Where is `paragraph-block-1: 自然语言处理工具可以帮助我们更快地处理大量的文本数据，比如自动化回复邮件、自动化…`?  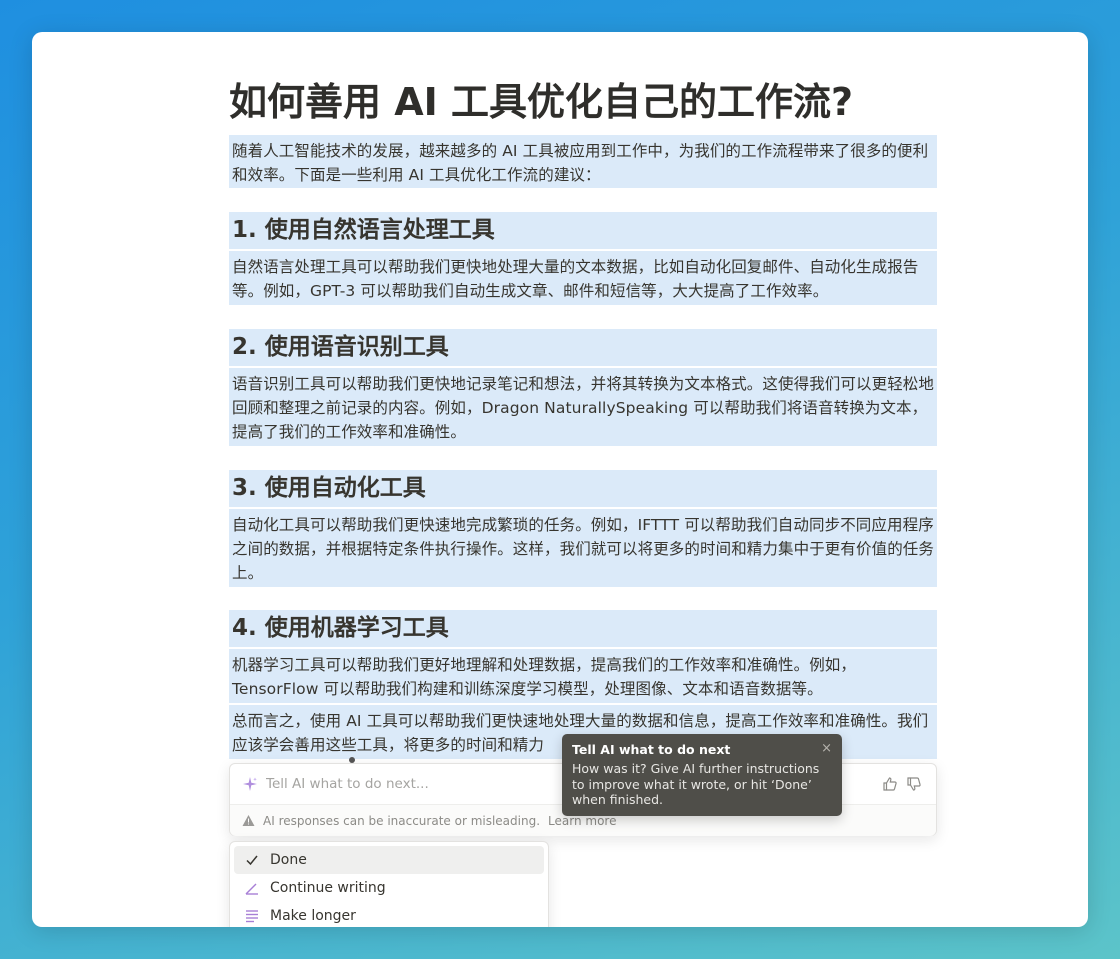
paragraph-block-1: 自然语言处理工具可以帮助我们更快地处理大量的文本数据，比如自动化回复邮件、自动化… is located at coordinates (583, 278).